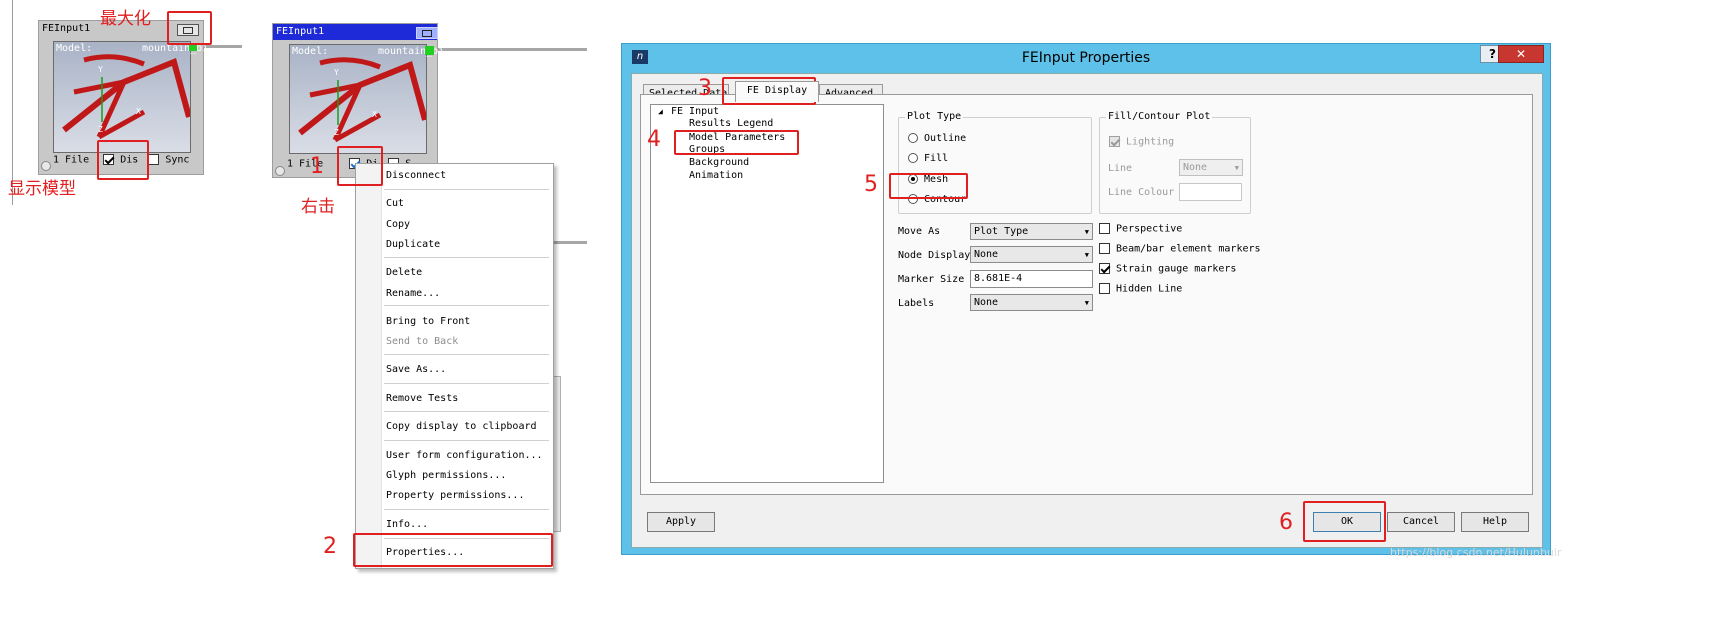 This screenshot has height=627, width=1710. I want to click on annotation-box-maximize, so click(189, 28).